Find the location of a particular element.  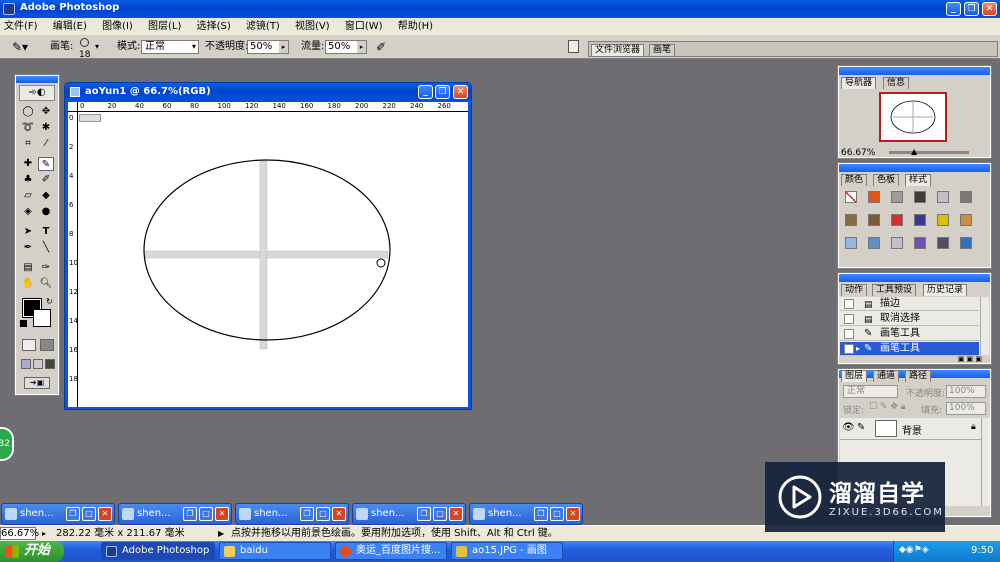

document-title-bar: aoYun1 @ 66.7%(RGB) _ ❐ ✕ is located at coordinates (268, 92).